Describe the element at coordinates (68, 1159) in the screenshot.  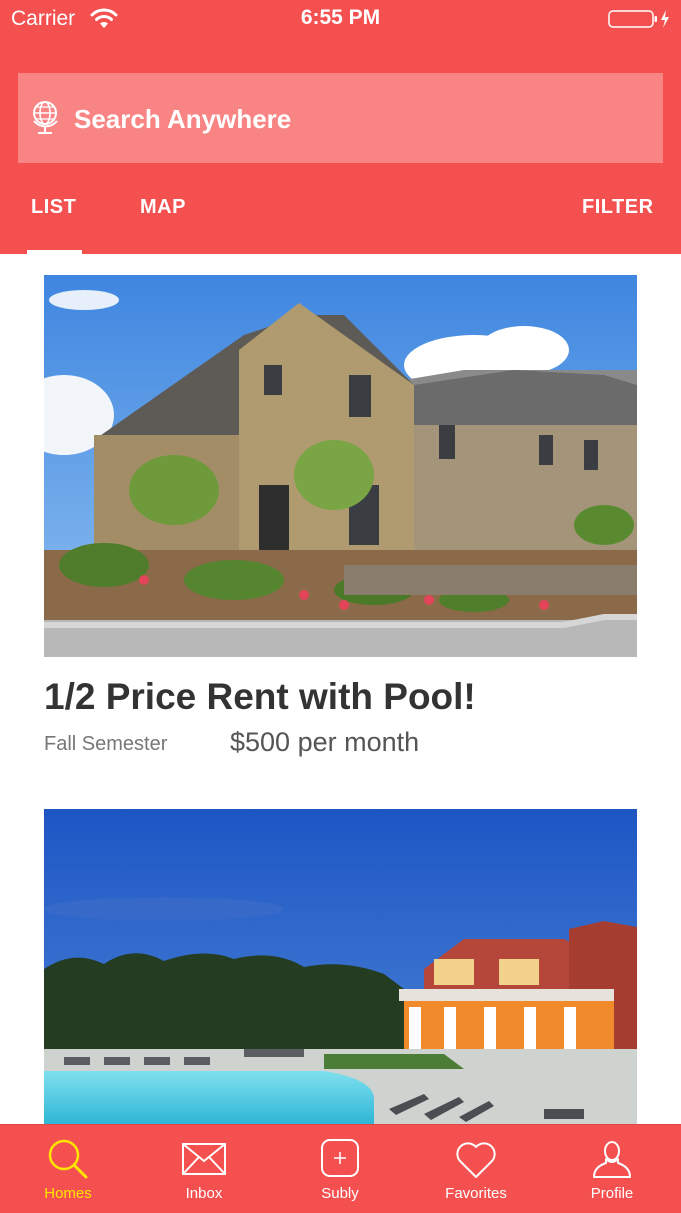
I see `search-icon` at that location.